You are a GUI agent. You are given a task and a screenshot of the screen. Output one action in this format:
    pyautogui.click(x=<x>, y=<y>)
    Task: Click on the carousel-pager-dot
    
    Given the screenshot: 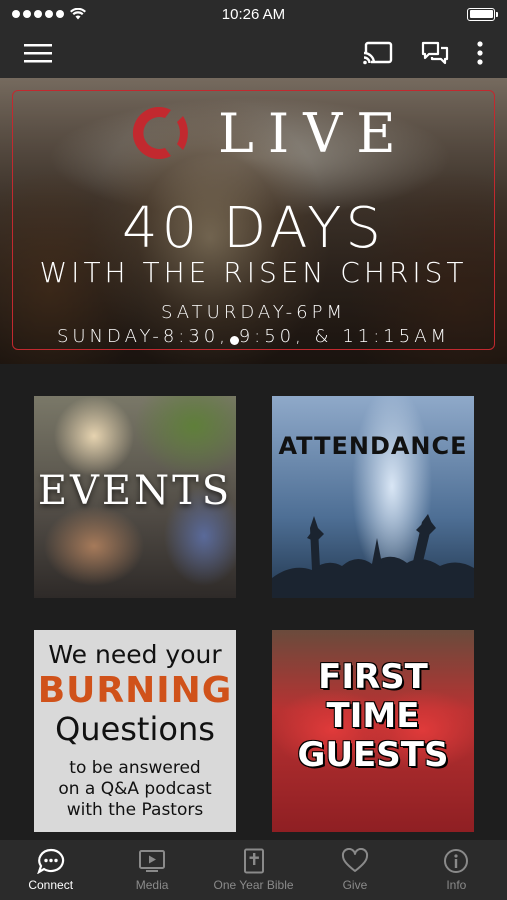 What is the action you would take?
    pyautogui.click(x=234, y=340)
    